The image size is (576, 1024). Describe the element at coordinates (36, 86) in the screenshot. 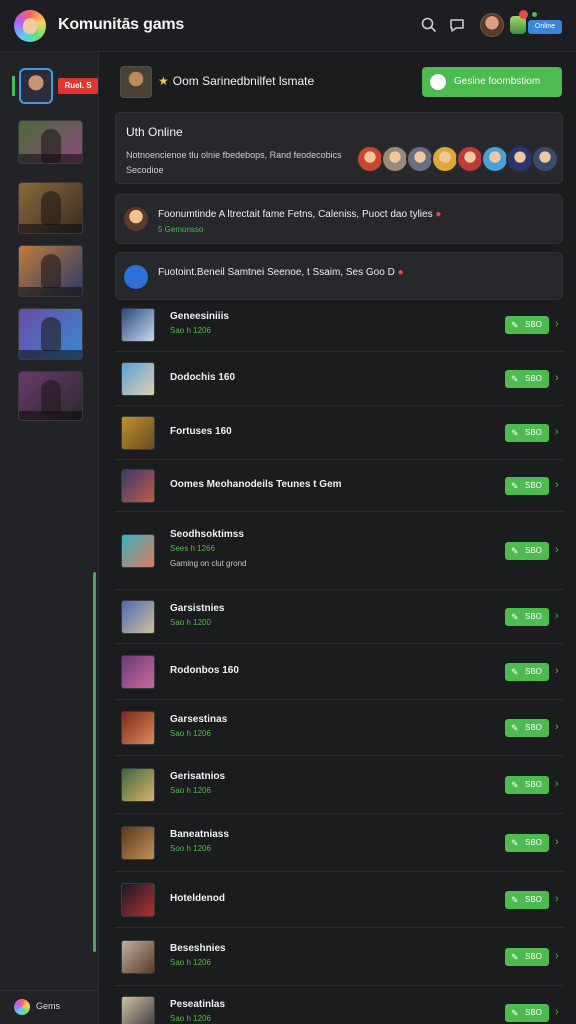

I see `live-user-avatar` at that location.